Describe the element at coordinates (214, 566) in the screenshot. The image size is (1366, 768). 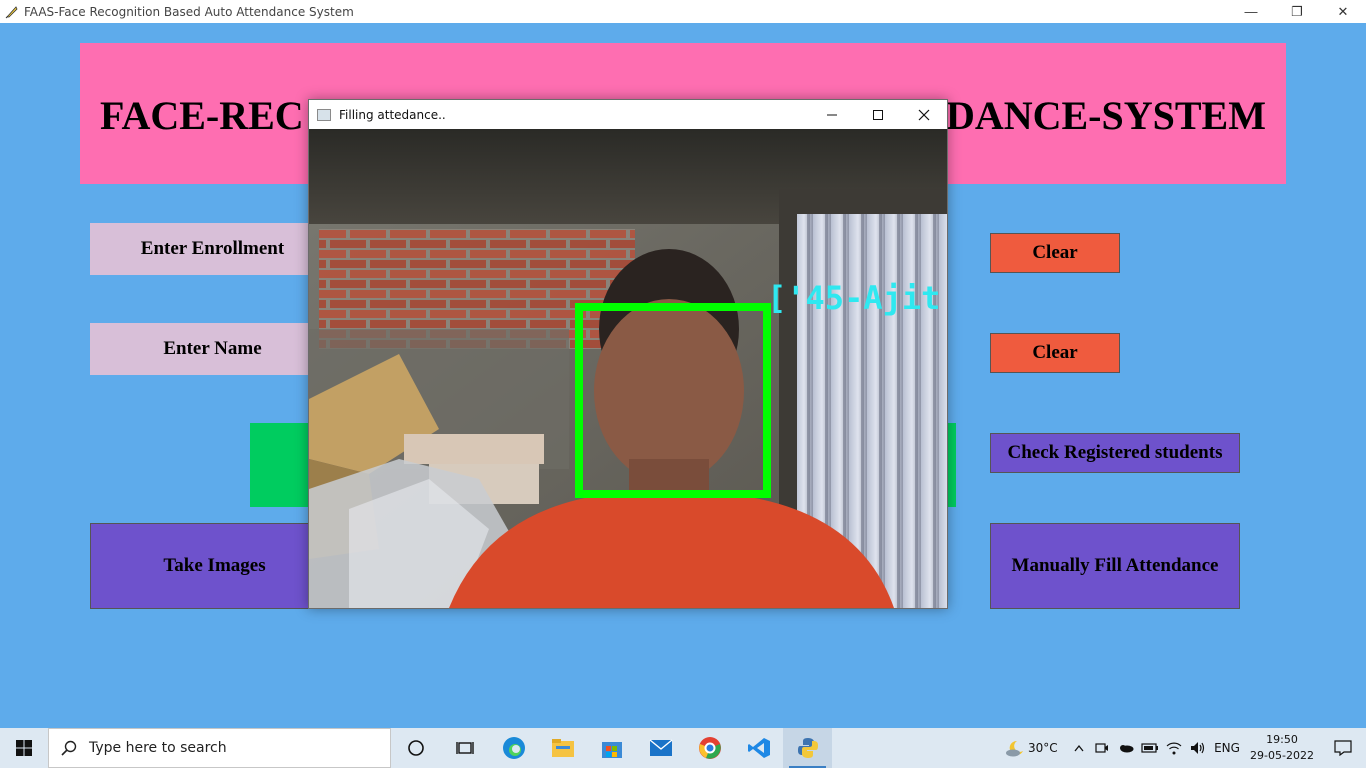
I see `take-images-button: Take Images` at that location.